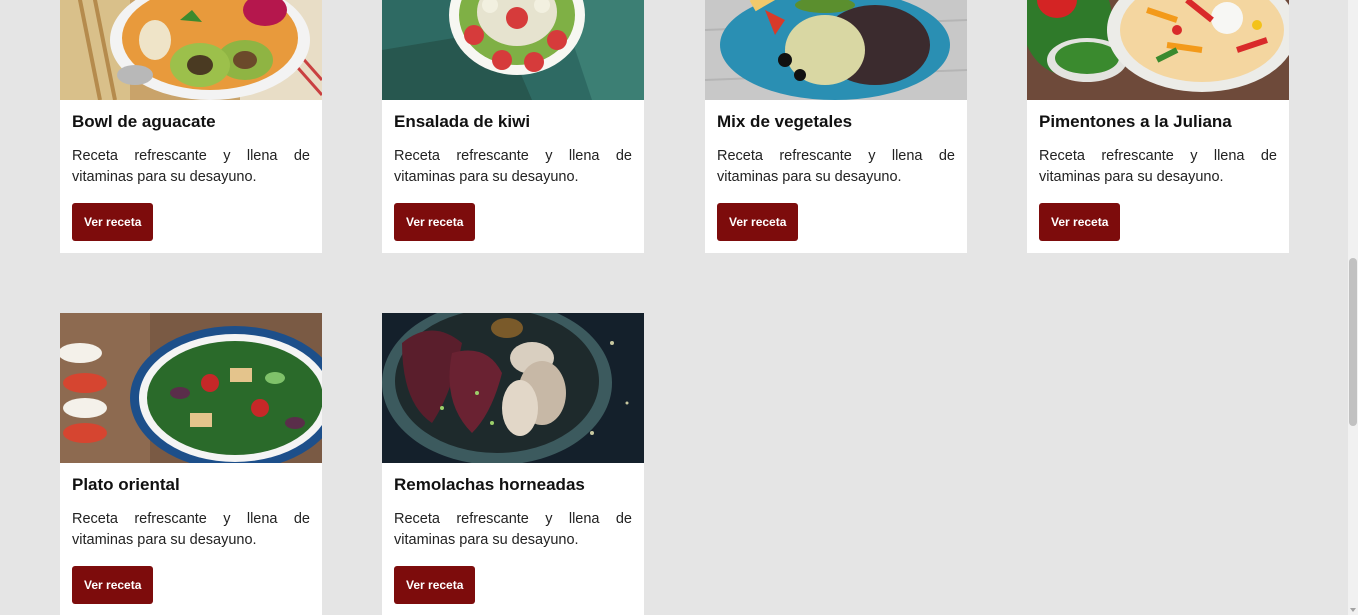  Describe the element at coordinates (785, 121) in the screenshot. I see `recipe-title: Mix de vegetales` at that location.